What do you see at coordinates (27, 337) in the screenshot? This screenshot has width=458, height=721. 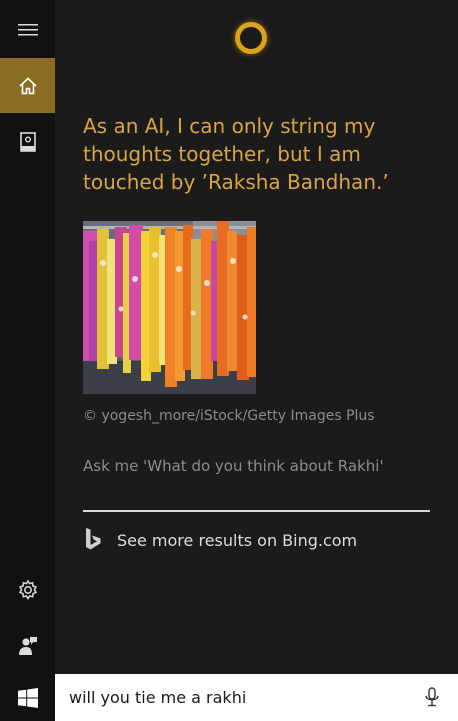 I see `sidebar` at bounding box center [27, 337].